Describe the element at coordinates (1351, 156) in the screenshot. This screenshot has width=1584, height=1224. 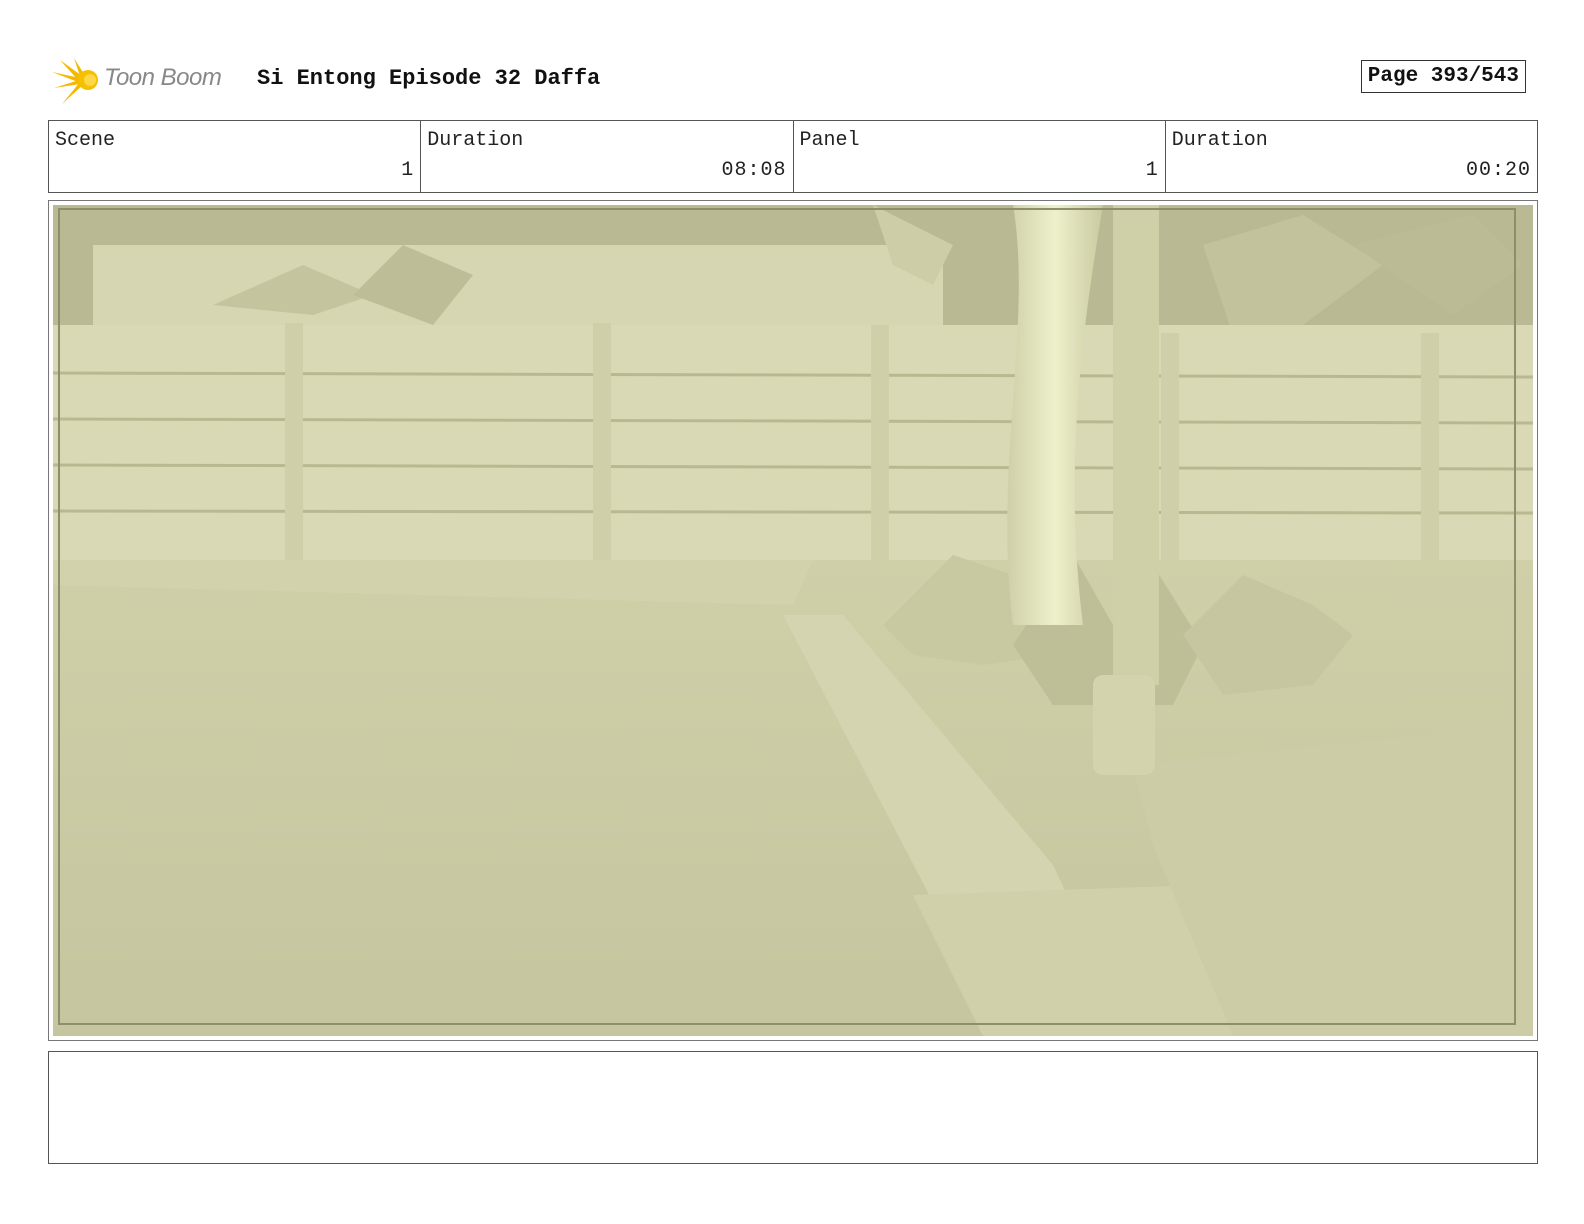
I see `panel-duration-cell: Duration 00:20` at that location.